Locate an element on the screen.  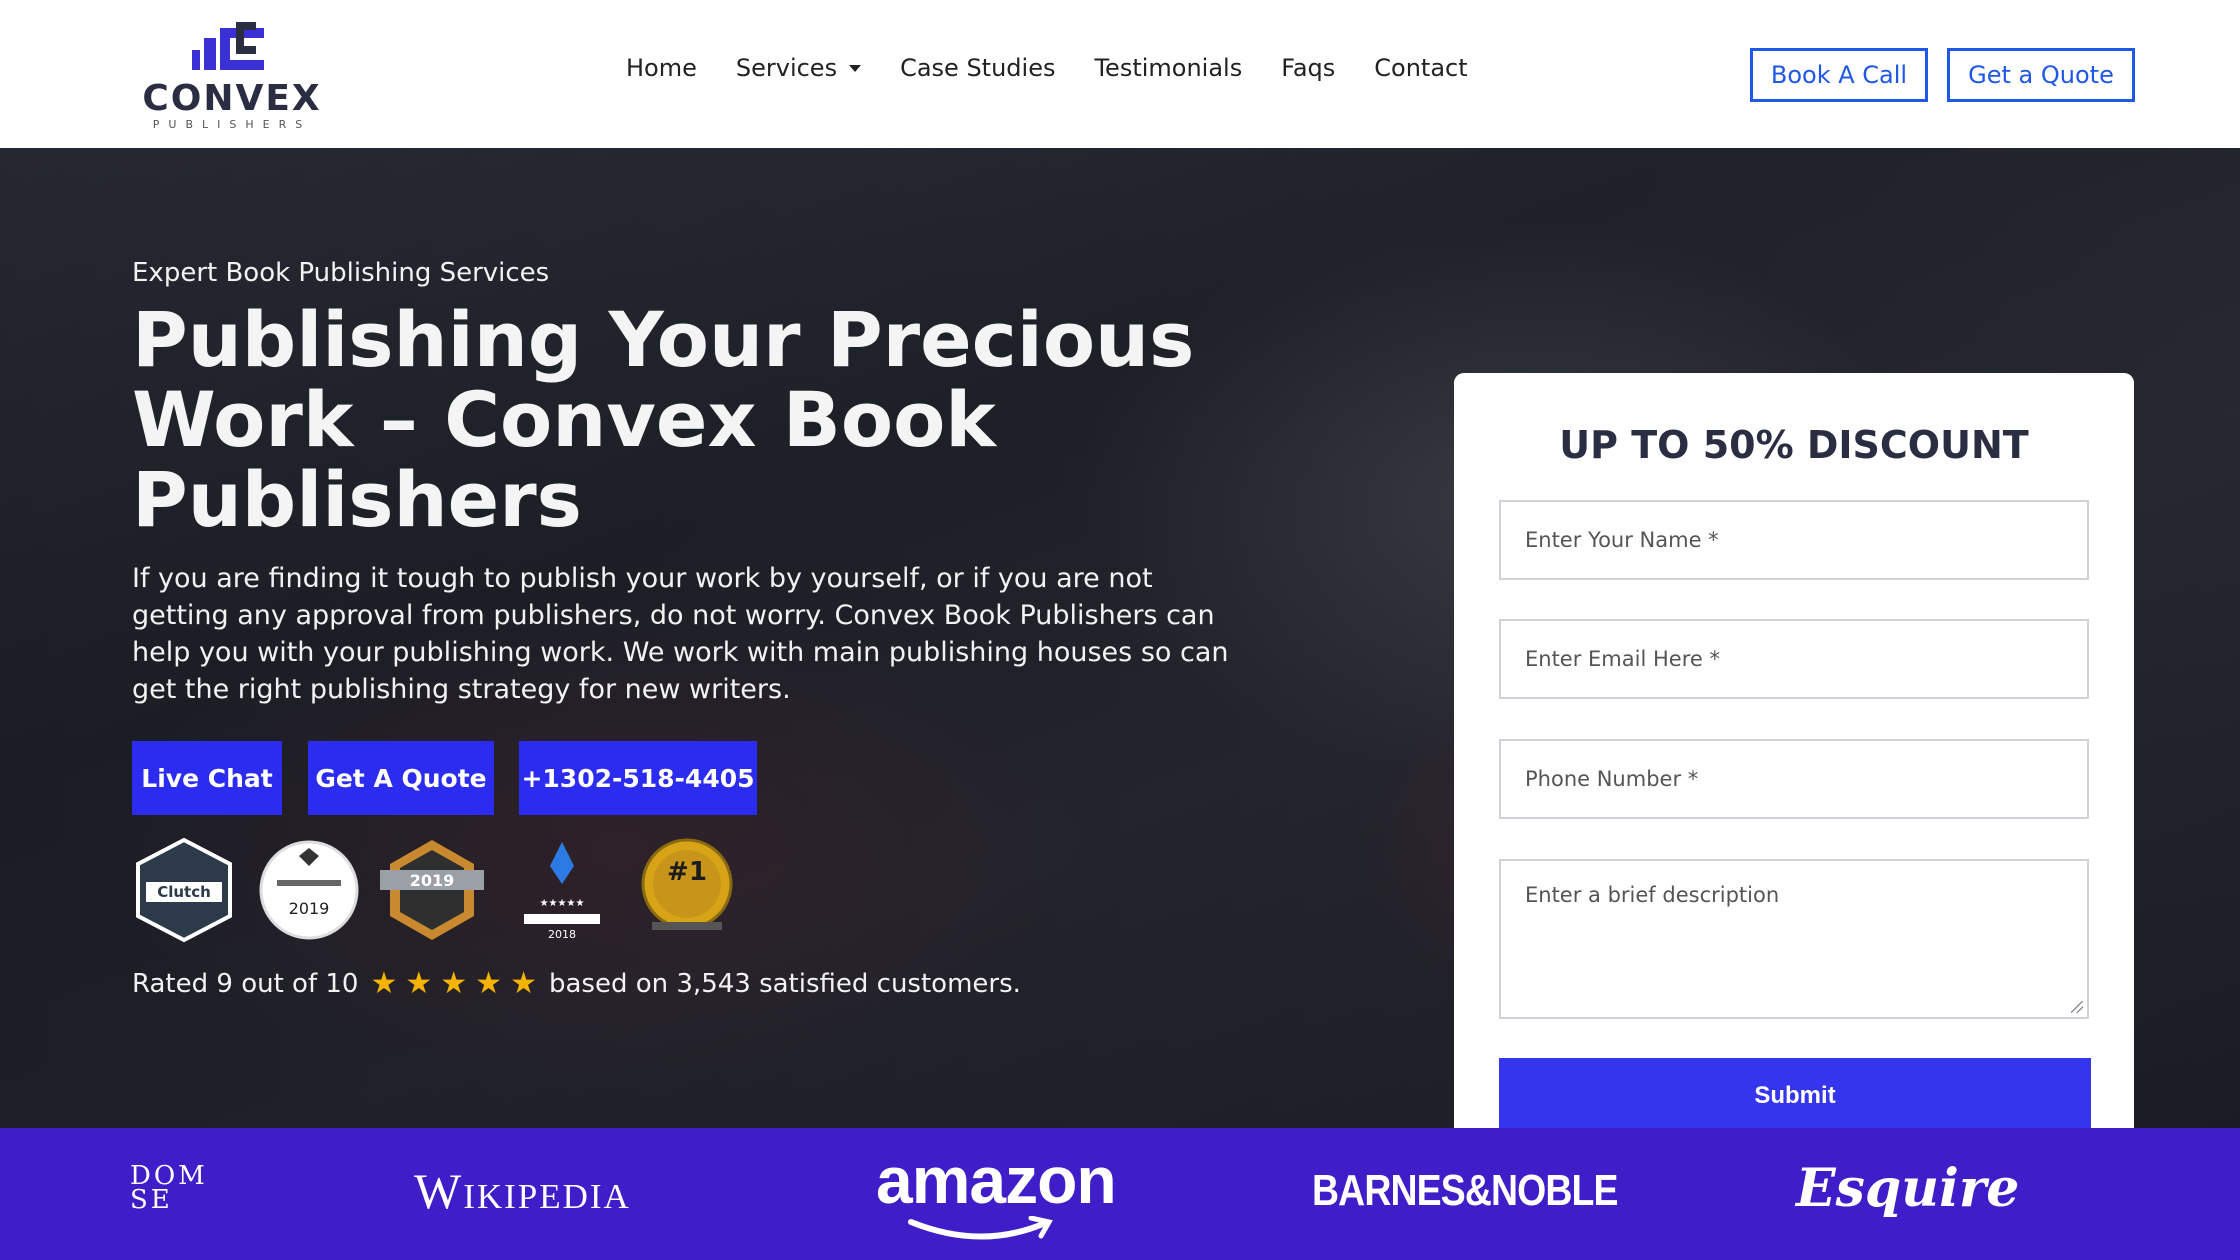
brand-wikipedia-logo: Wikipedia is located at coordinates (522, 1191).